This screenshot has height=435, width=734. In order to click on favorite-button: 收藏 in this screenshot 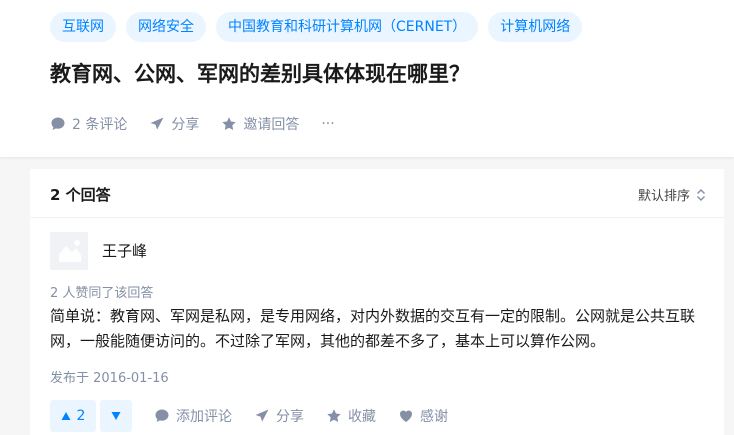, I will do `click(351, 416)`.